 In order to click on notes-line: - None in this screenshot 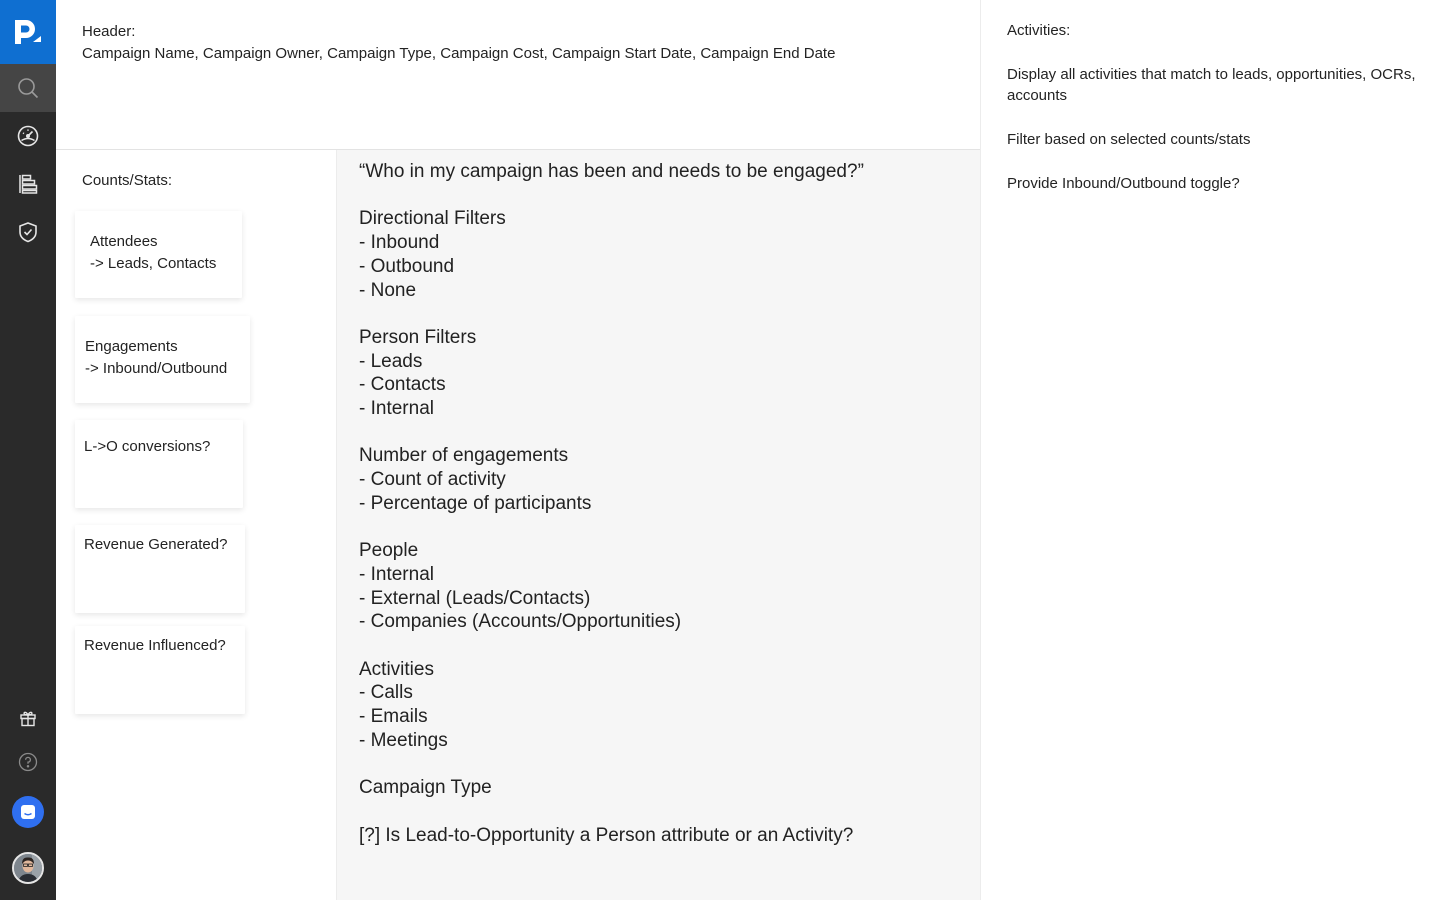, I will do `click(388, 290)`.